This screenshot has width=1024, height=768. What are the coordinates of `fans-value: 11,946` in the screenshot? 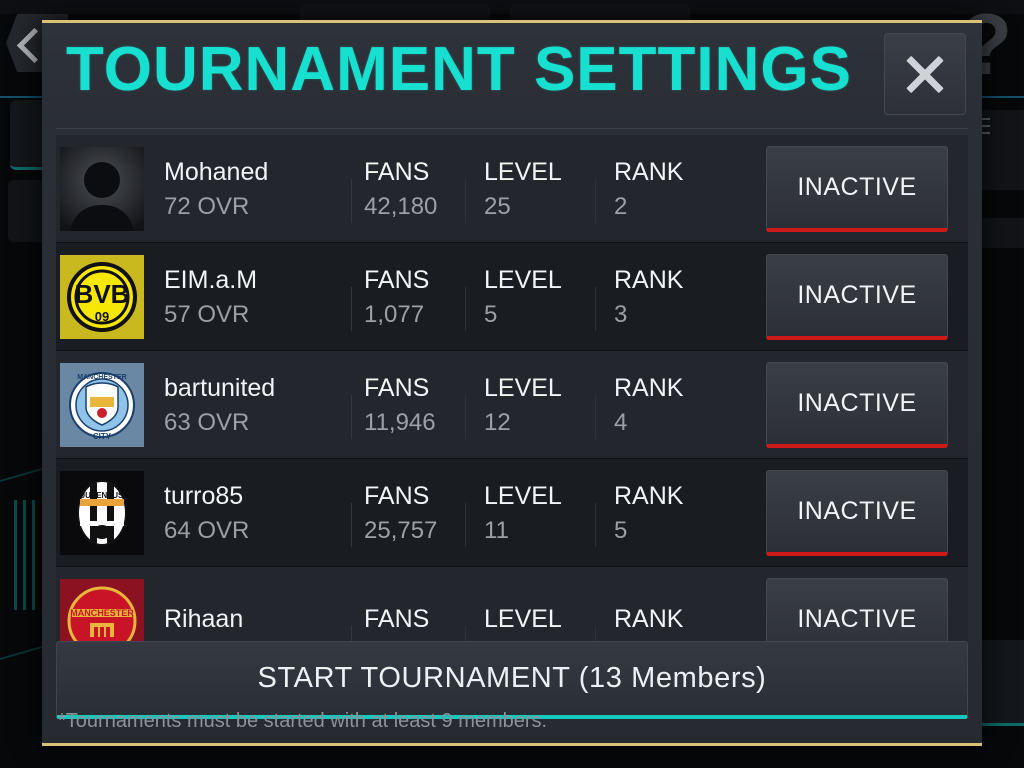 It's located at (400, 422).